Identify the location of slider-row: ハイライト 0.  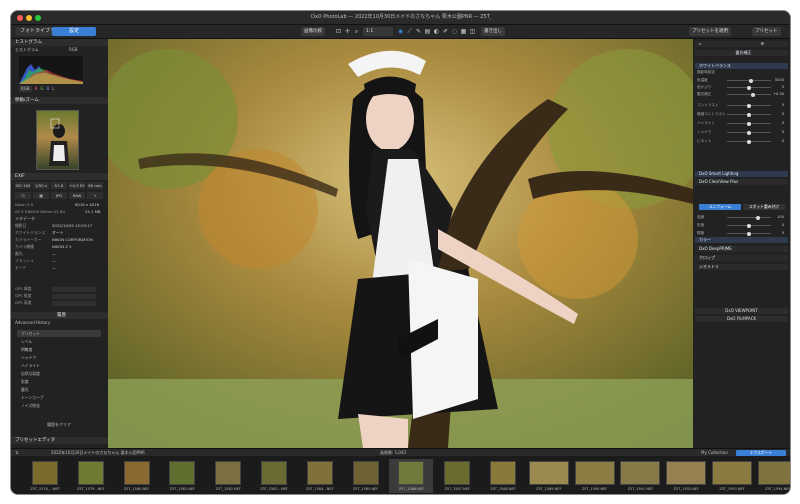
(741, 123).